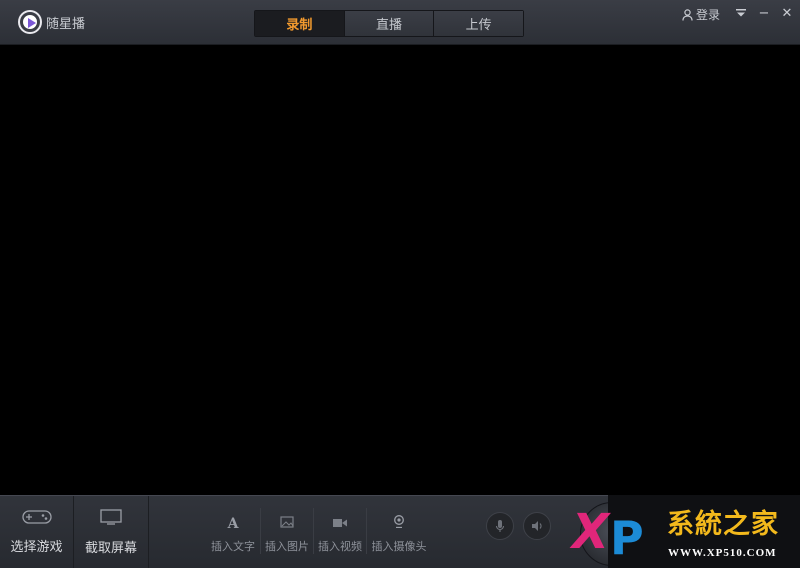 The width and height of the screenshot is (800, 568). What do you see at coordinates (111, 518) in the screenshot?
I see `monitor-icon` at bounding box center [111, 518].